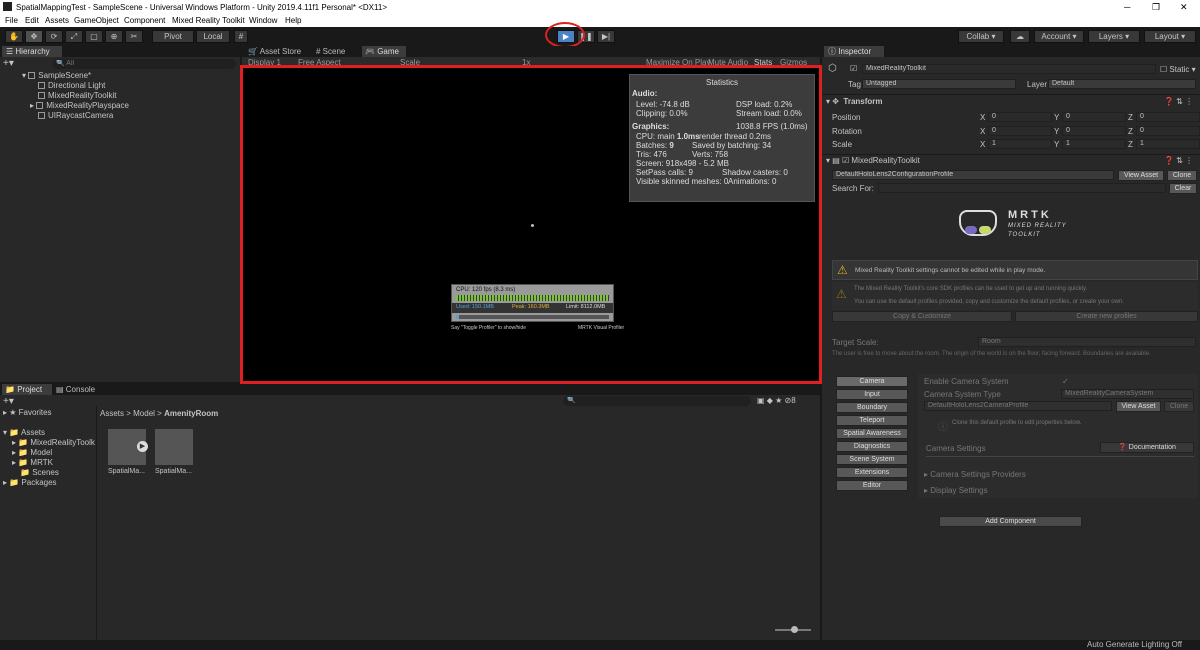 This screenshot has width=1200, height=650. Describe the element at coordinates (1178, 69) in the screenshot. I see `static-toggle: ☐ Static ▾` at that location.